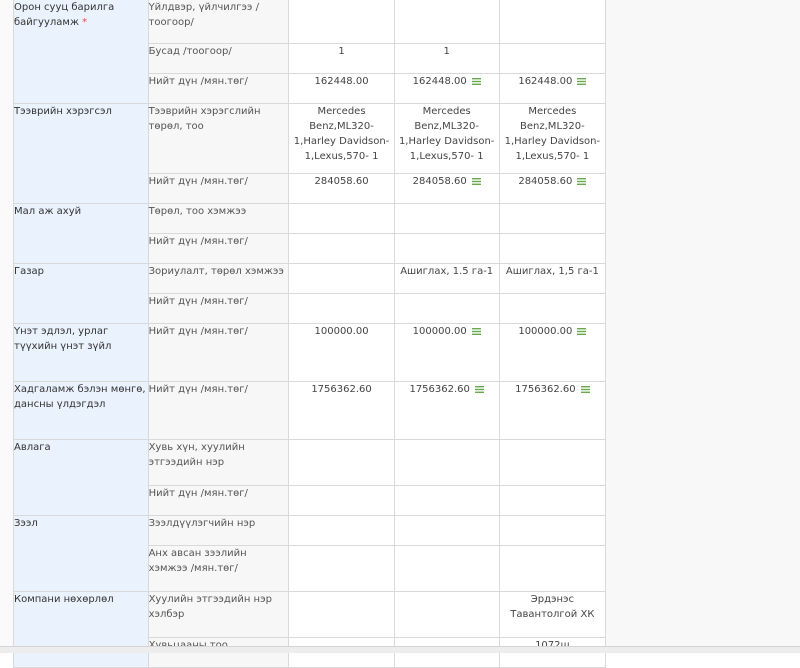  What do you see at coordinates (446, 278) in the screenshot?
I see `value-cell: Ашиглах, 1.5 га-1` at bounding box center [446, 278].